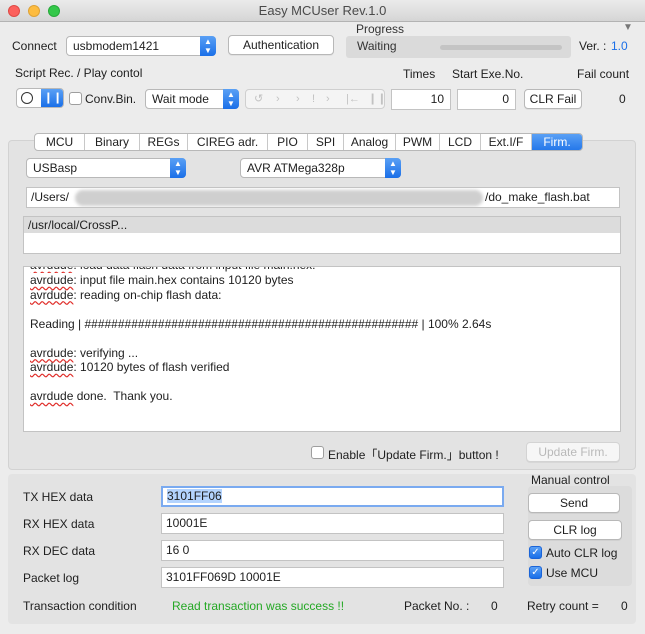 The image size is (645, 634). What do you see at coordinates (59, 551) in the screenshot?
I see `rx-dec-label: RX DEC data` at bounding box center [59, 551].